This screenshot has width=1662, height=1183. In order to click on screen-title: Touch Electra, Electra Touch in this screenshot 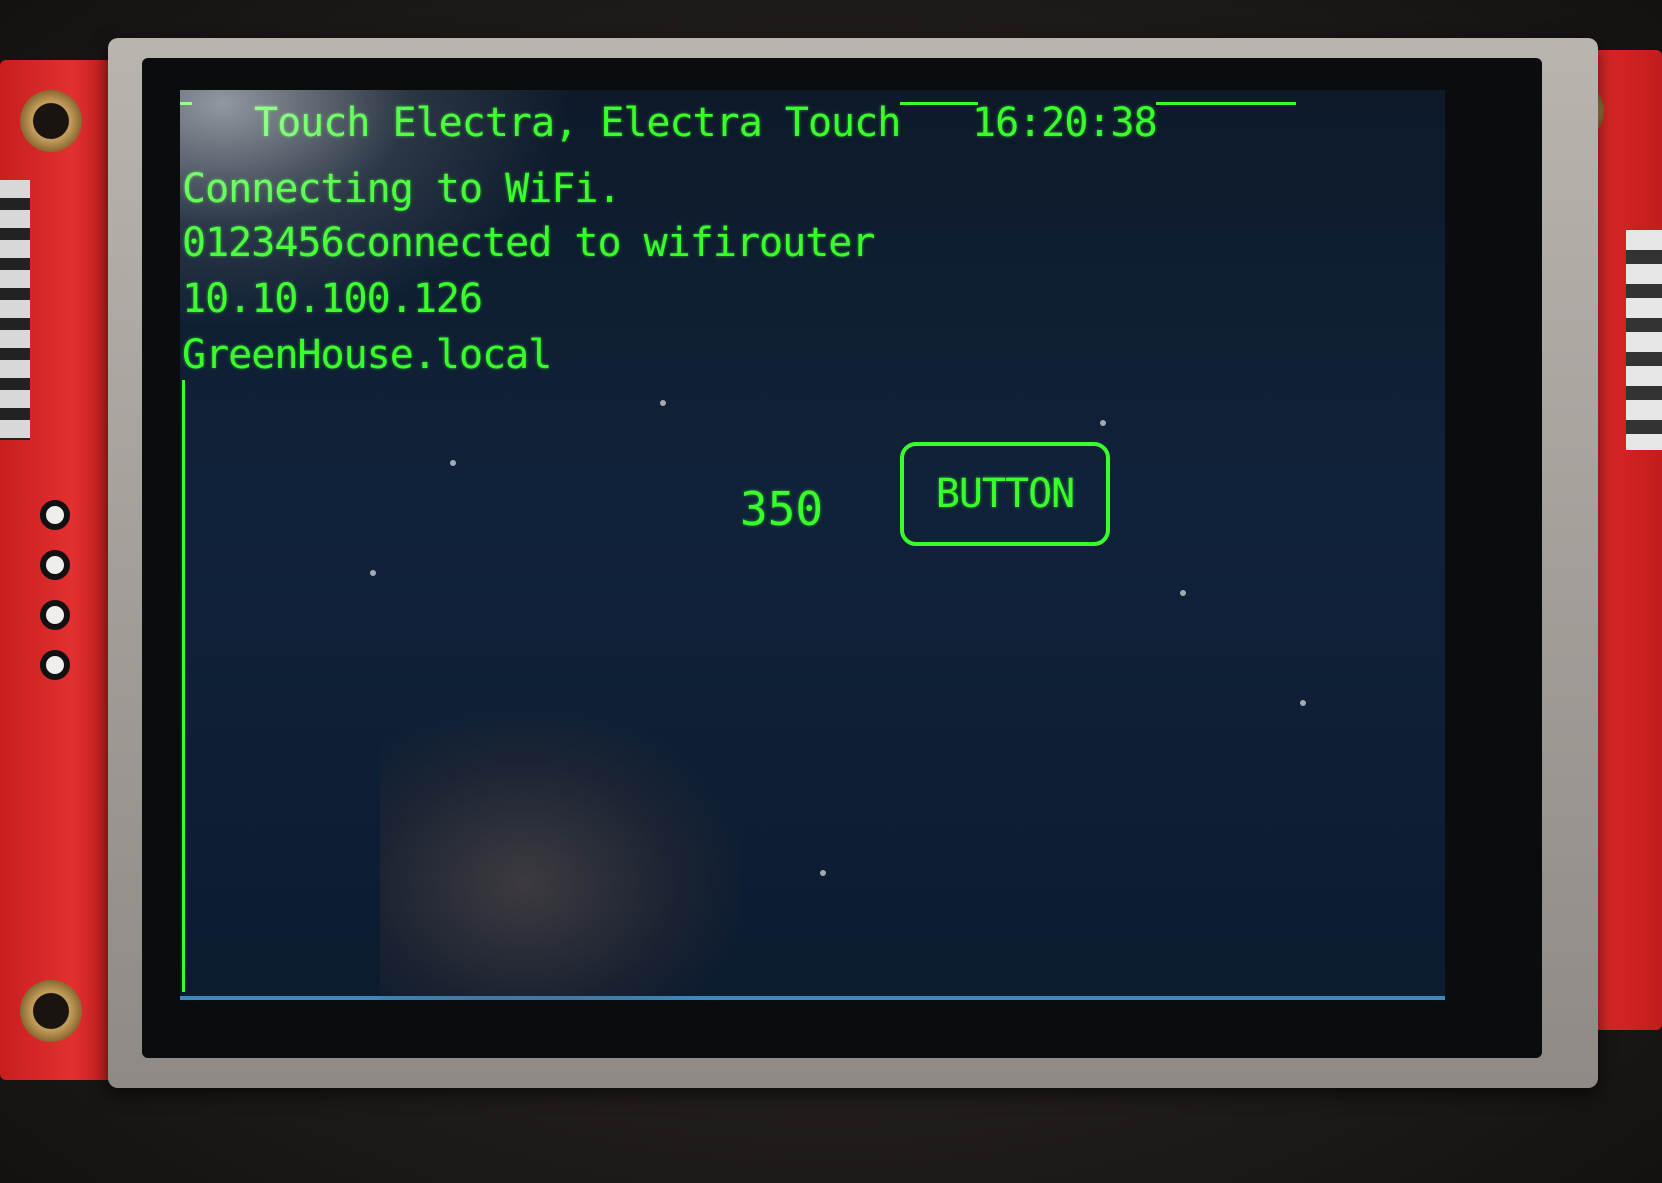, I will do `click(577, 123)`.